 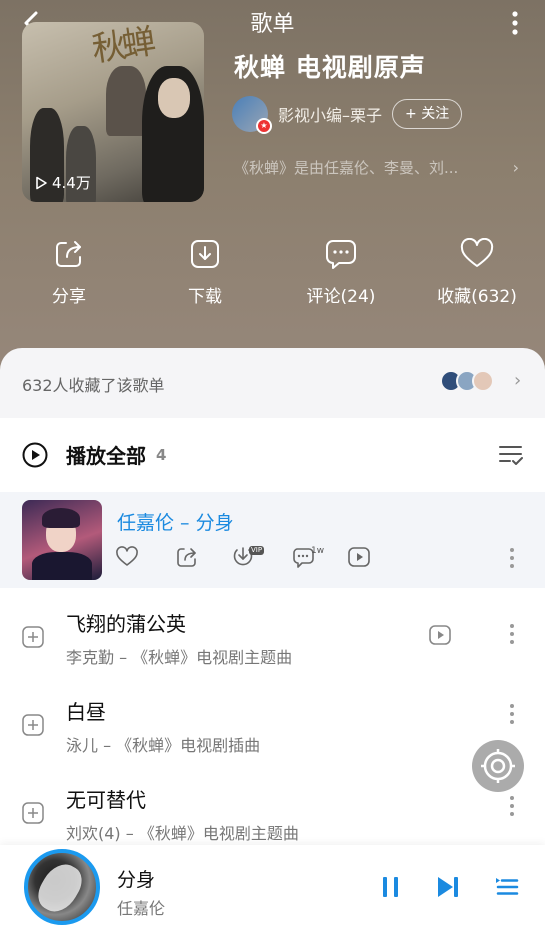 I want to click on cover-hair, so click(x=61, y=518).